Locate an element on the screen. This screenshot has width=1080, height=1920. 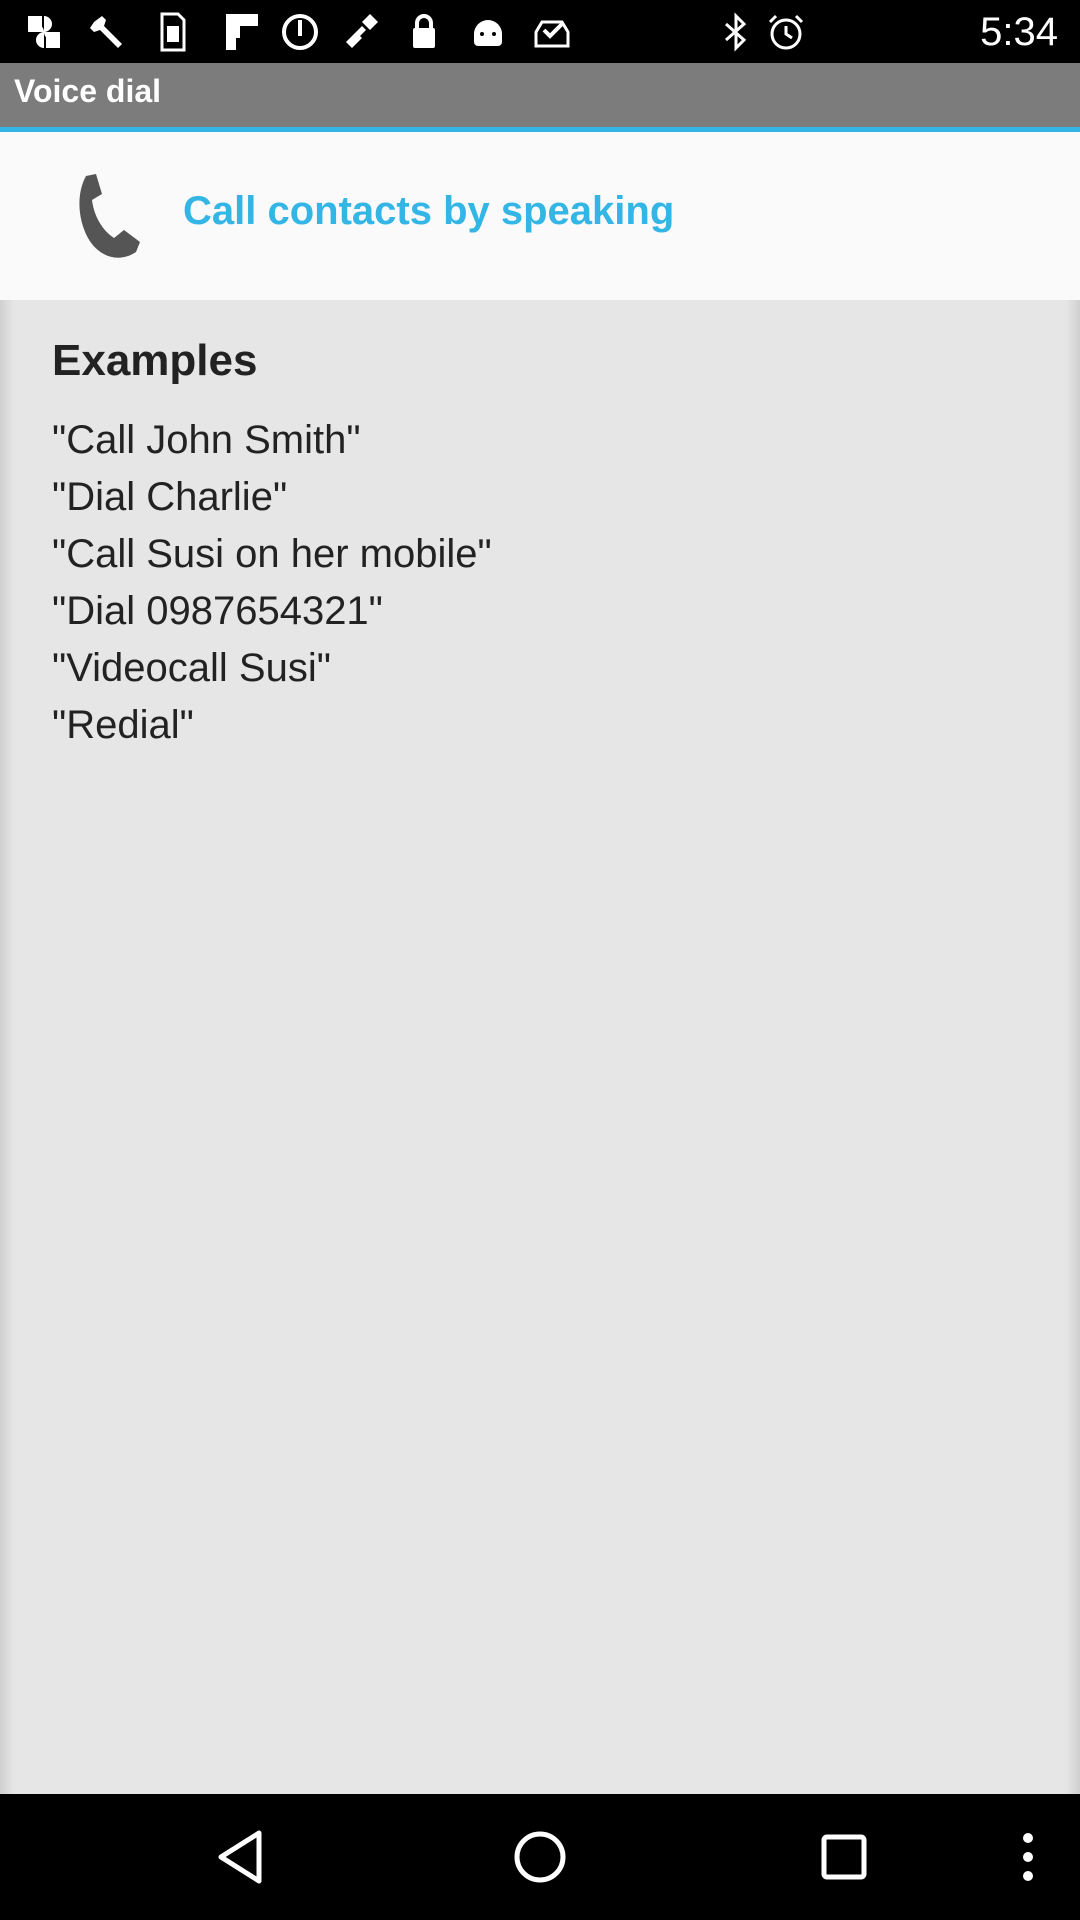
header-card: Call contacts by speaking is located at coordinates (540, 216).